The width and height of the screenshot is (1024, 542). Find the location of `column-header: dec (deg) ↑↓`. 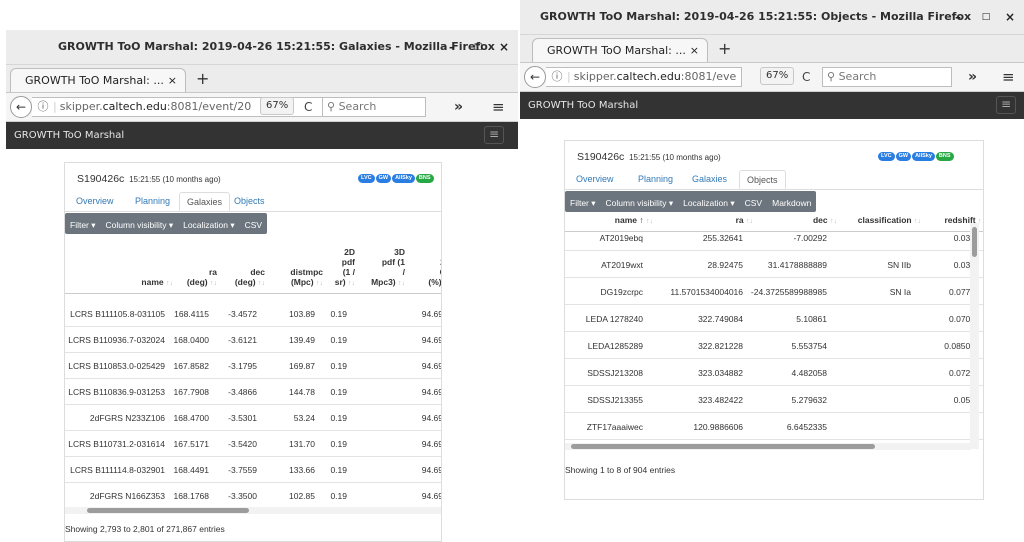

column-header: dec (deg) ↑↓ is located at coordinates (250, 278).